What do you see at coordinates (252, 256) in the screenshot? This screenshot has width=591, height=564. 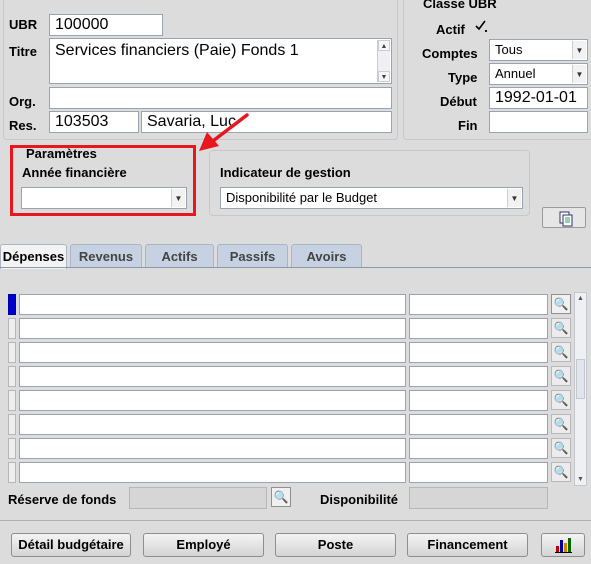 I see `tab-passifs: Passifs` at bounding box center [252, 256].